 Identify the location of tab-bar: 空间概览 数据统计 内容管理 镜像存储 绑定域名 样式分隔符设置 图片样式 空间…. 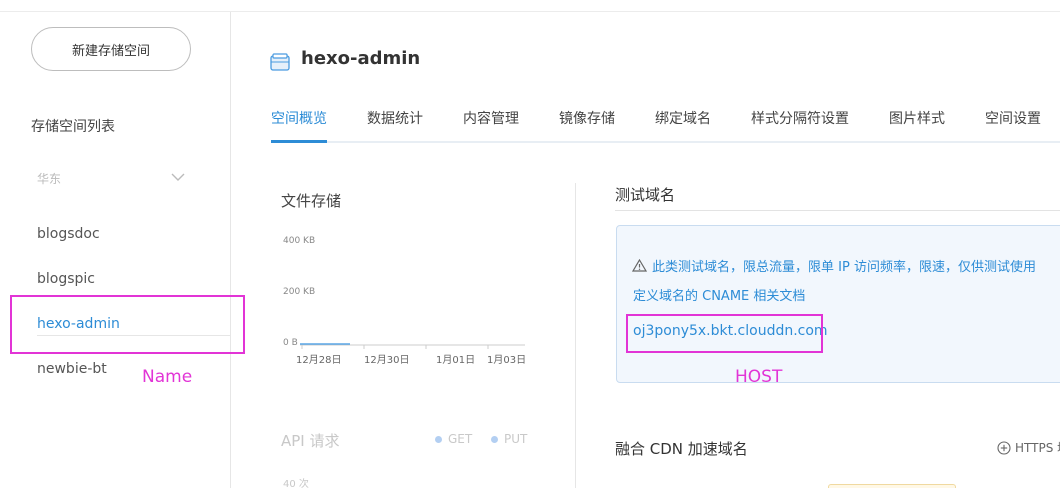
(665, 123).